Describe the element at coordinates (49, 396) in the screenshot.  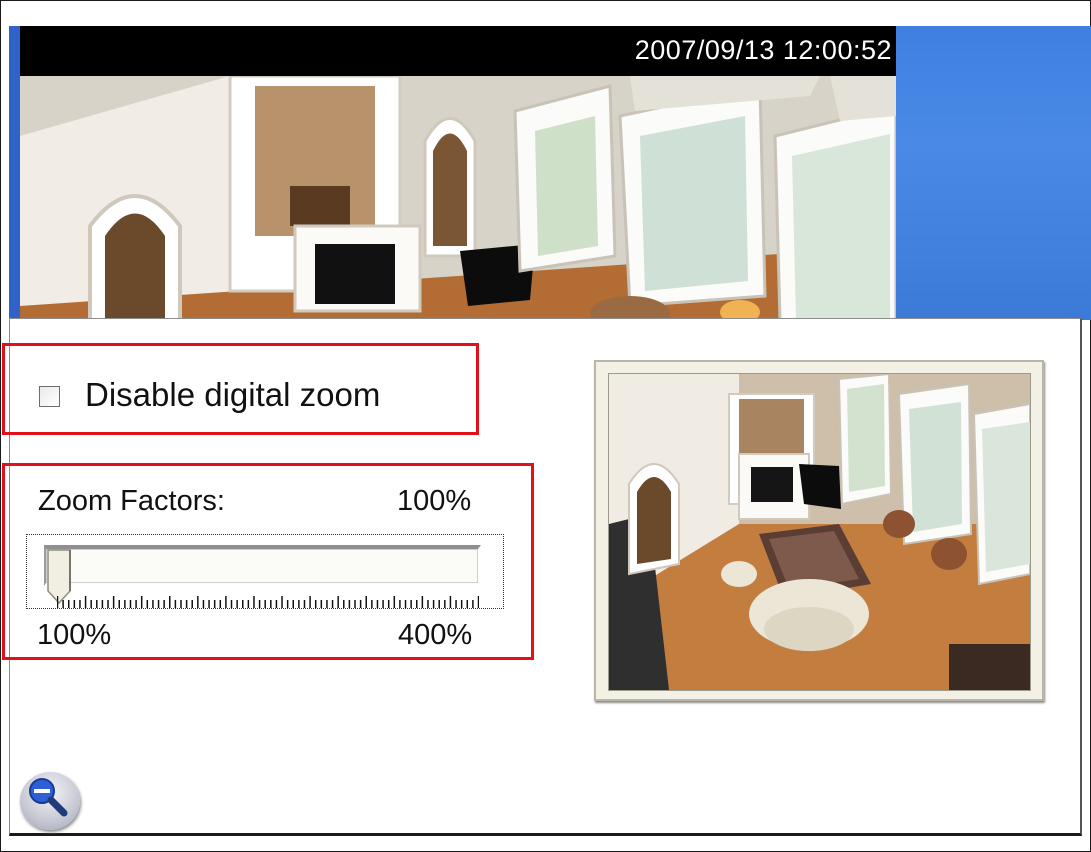
I see `disable-digital-zoom-checkbox` at that location.